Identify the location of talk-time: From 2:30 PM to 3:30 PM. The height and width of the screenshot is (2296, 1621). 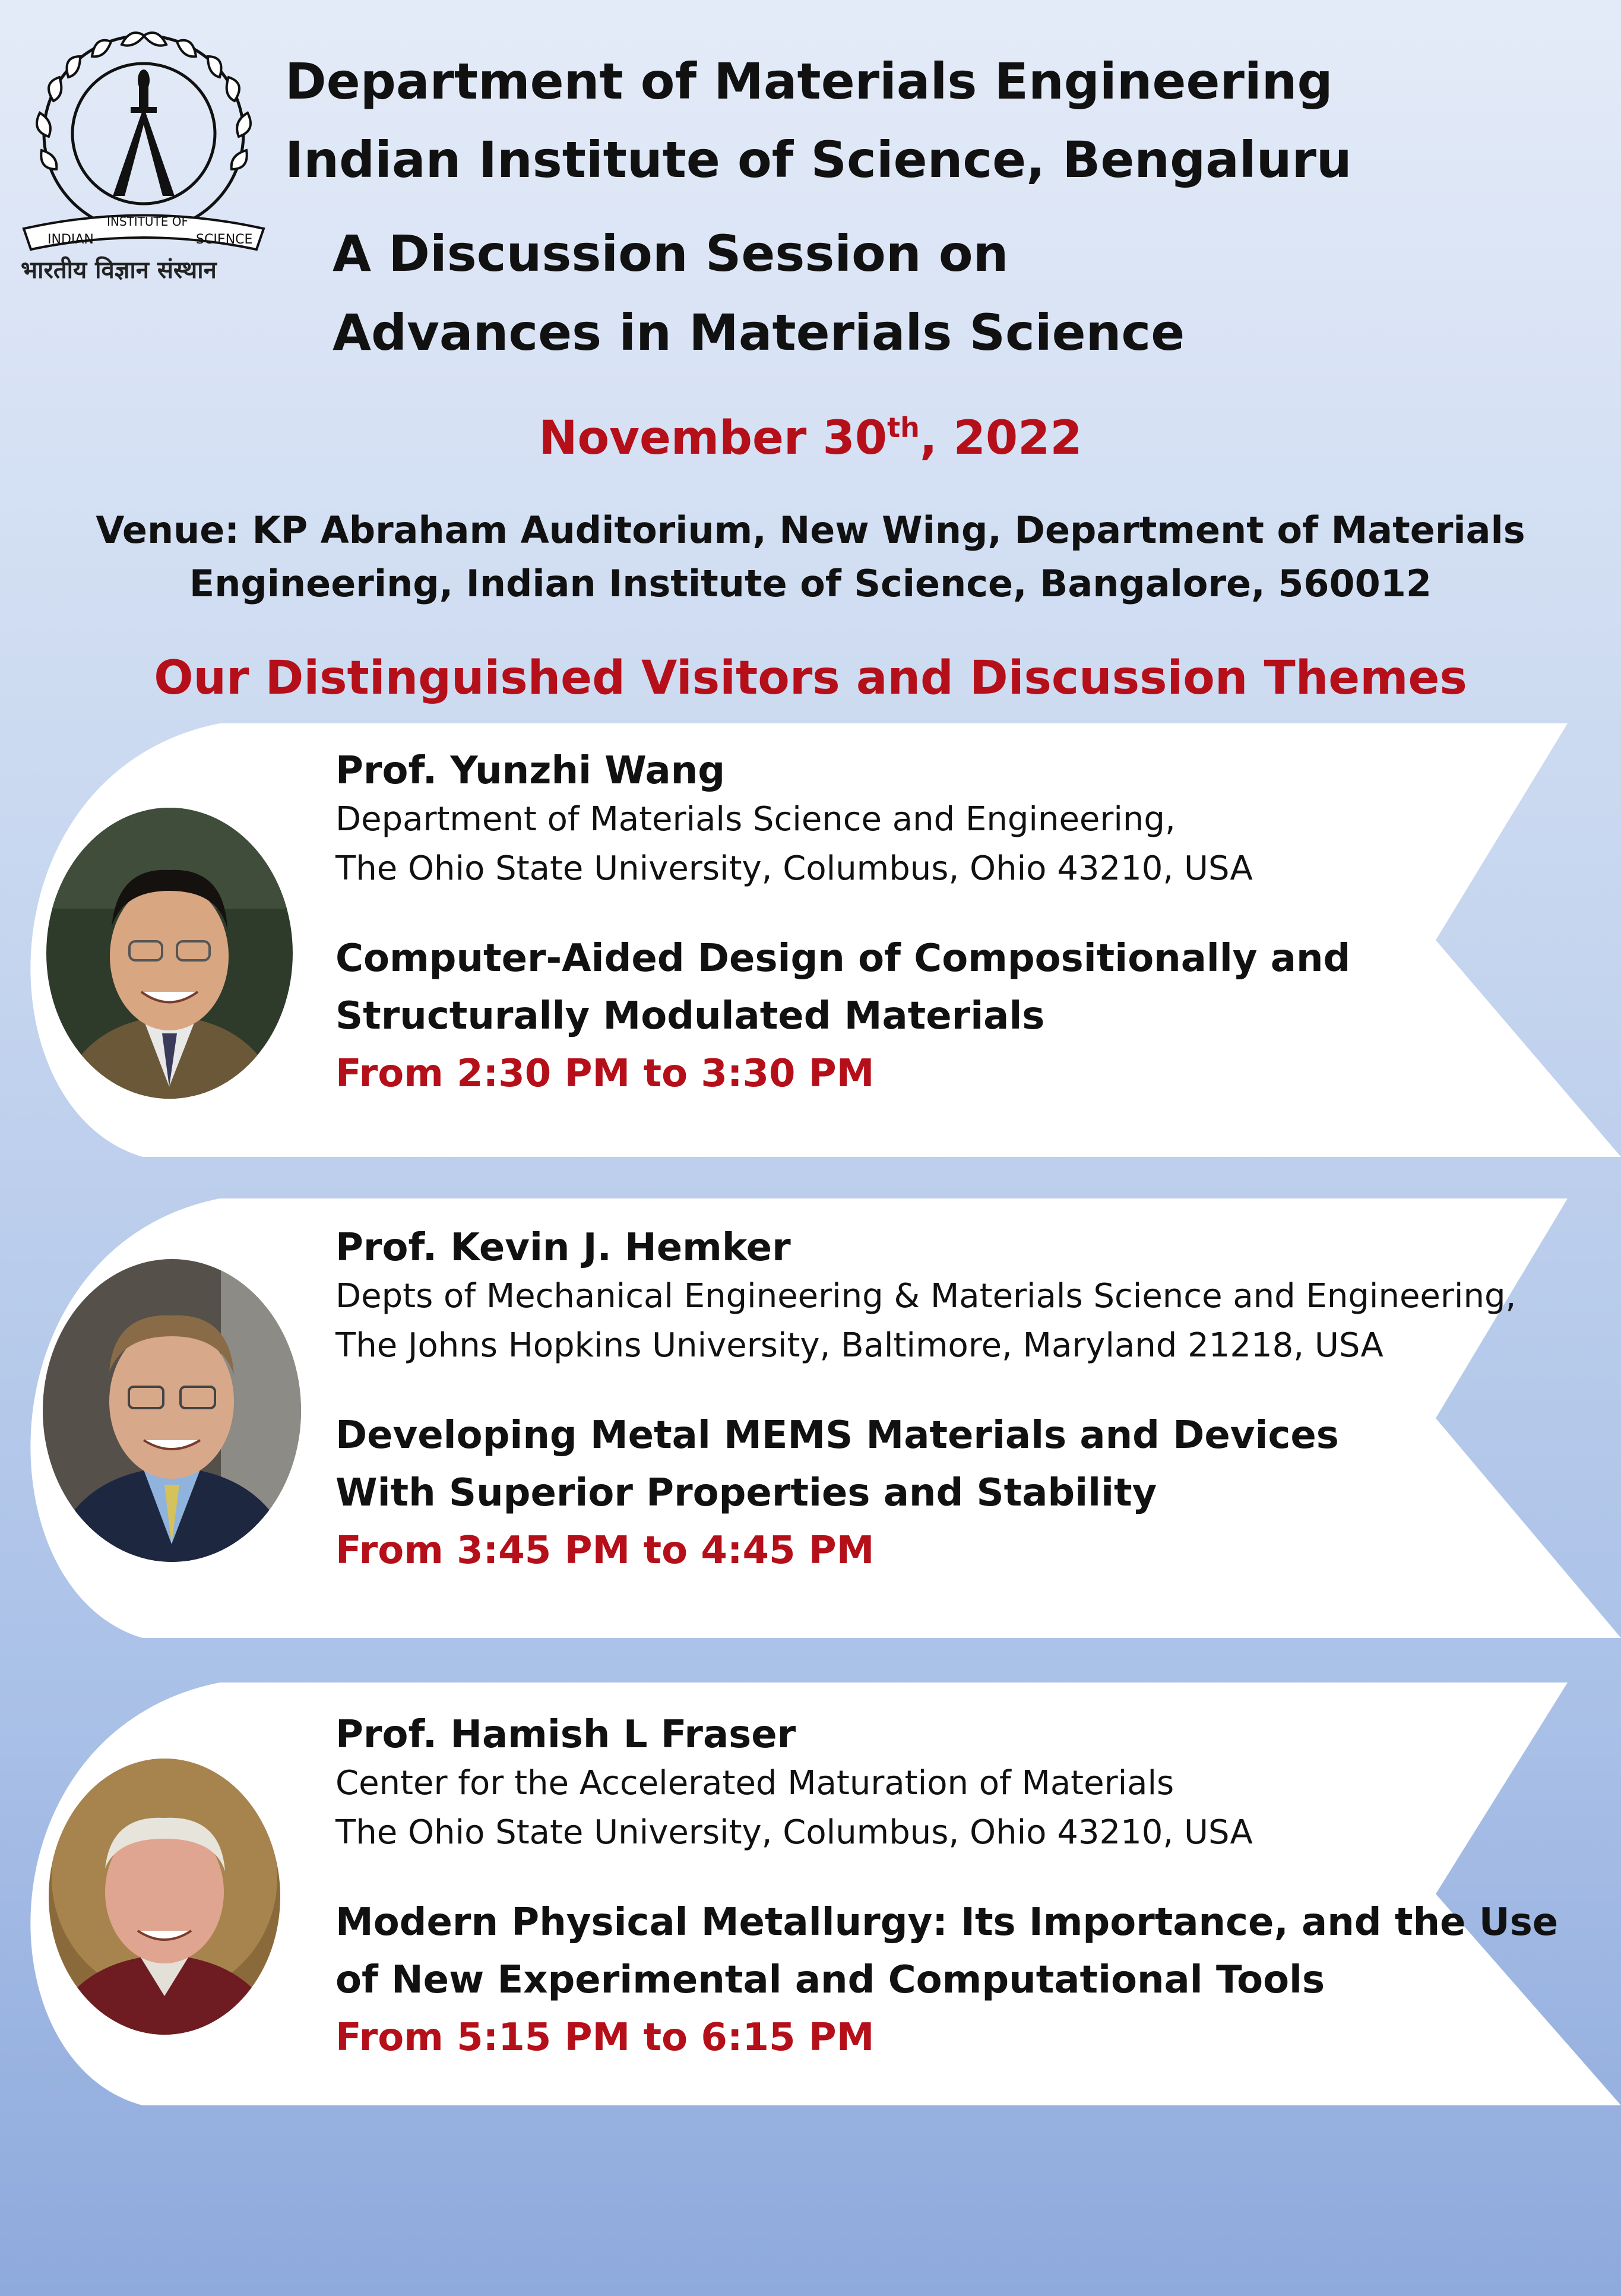
(605, 1074).